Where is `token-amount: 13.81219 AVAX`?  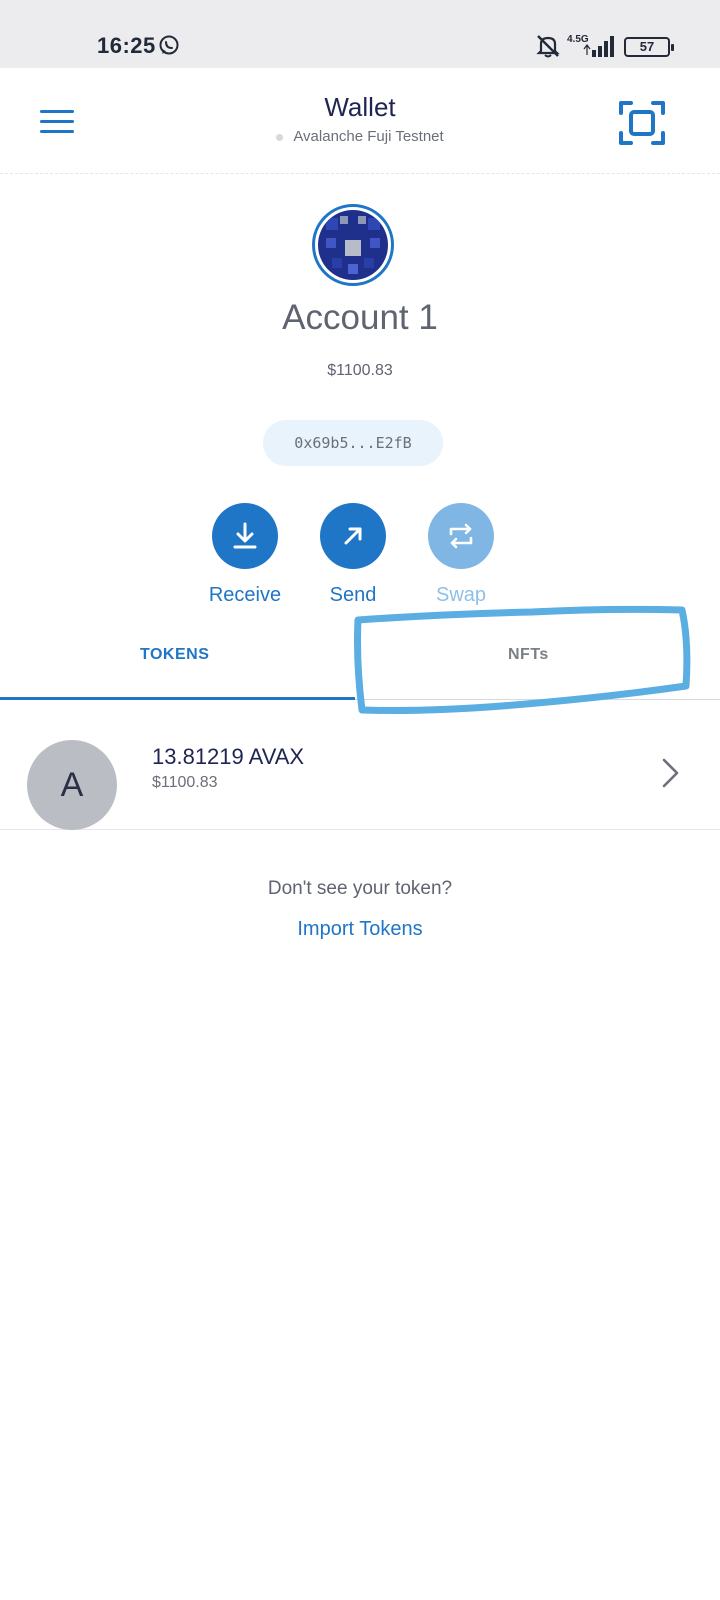
token-amount: 13.81219 AVAX is located at coordinates (228, 756).